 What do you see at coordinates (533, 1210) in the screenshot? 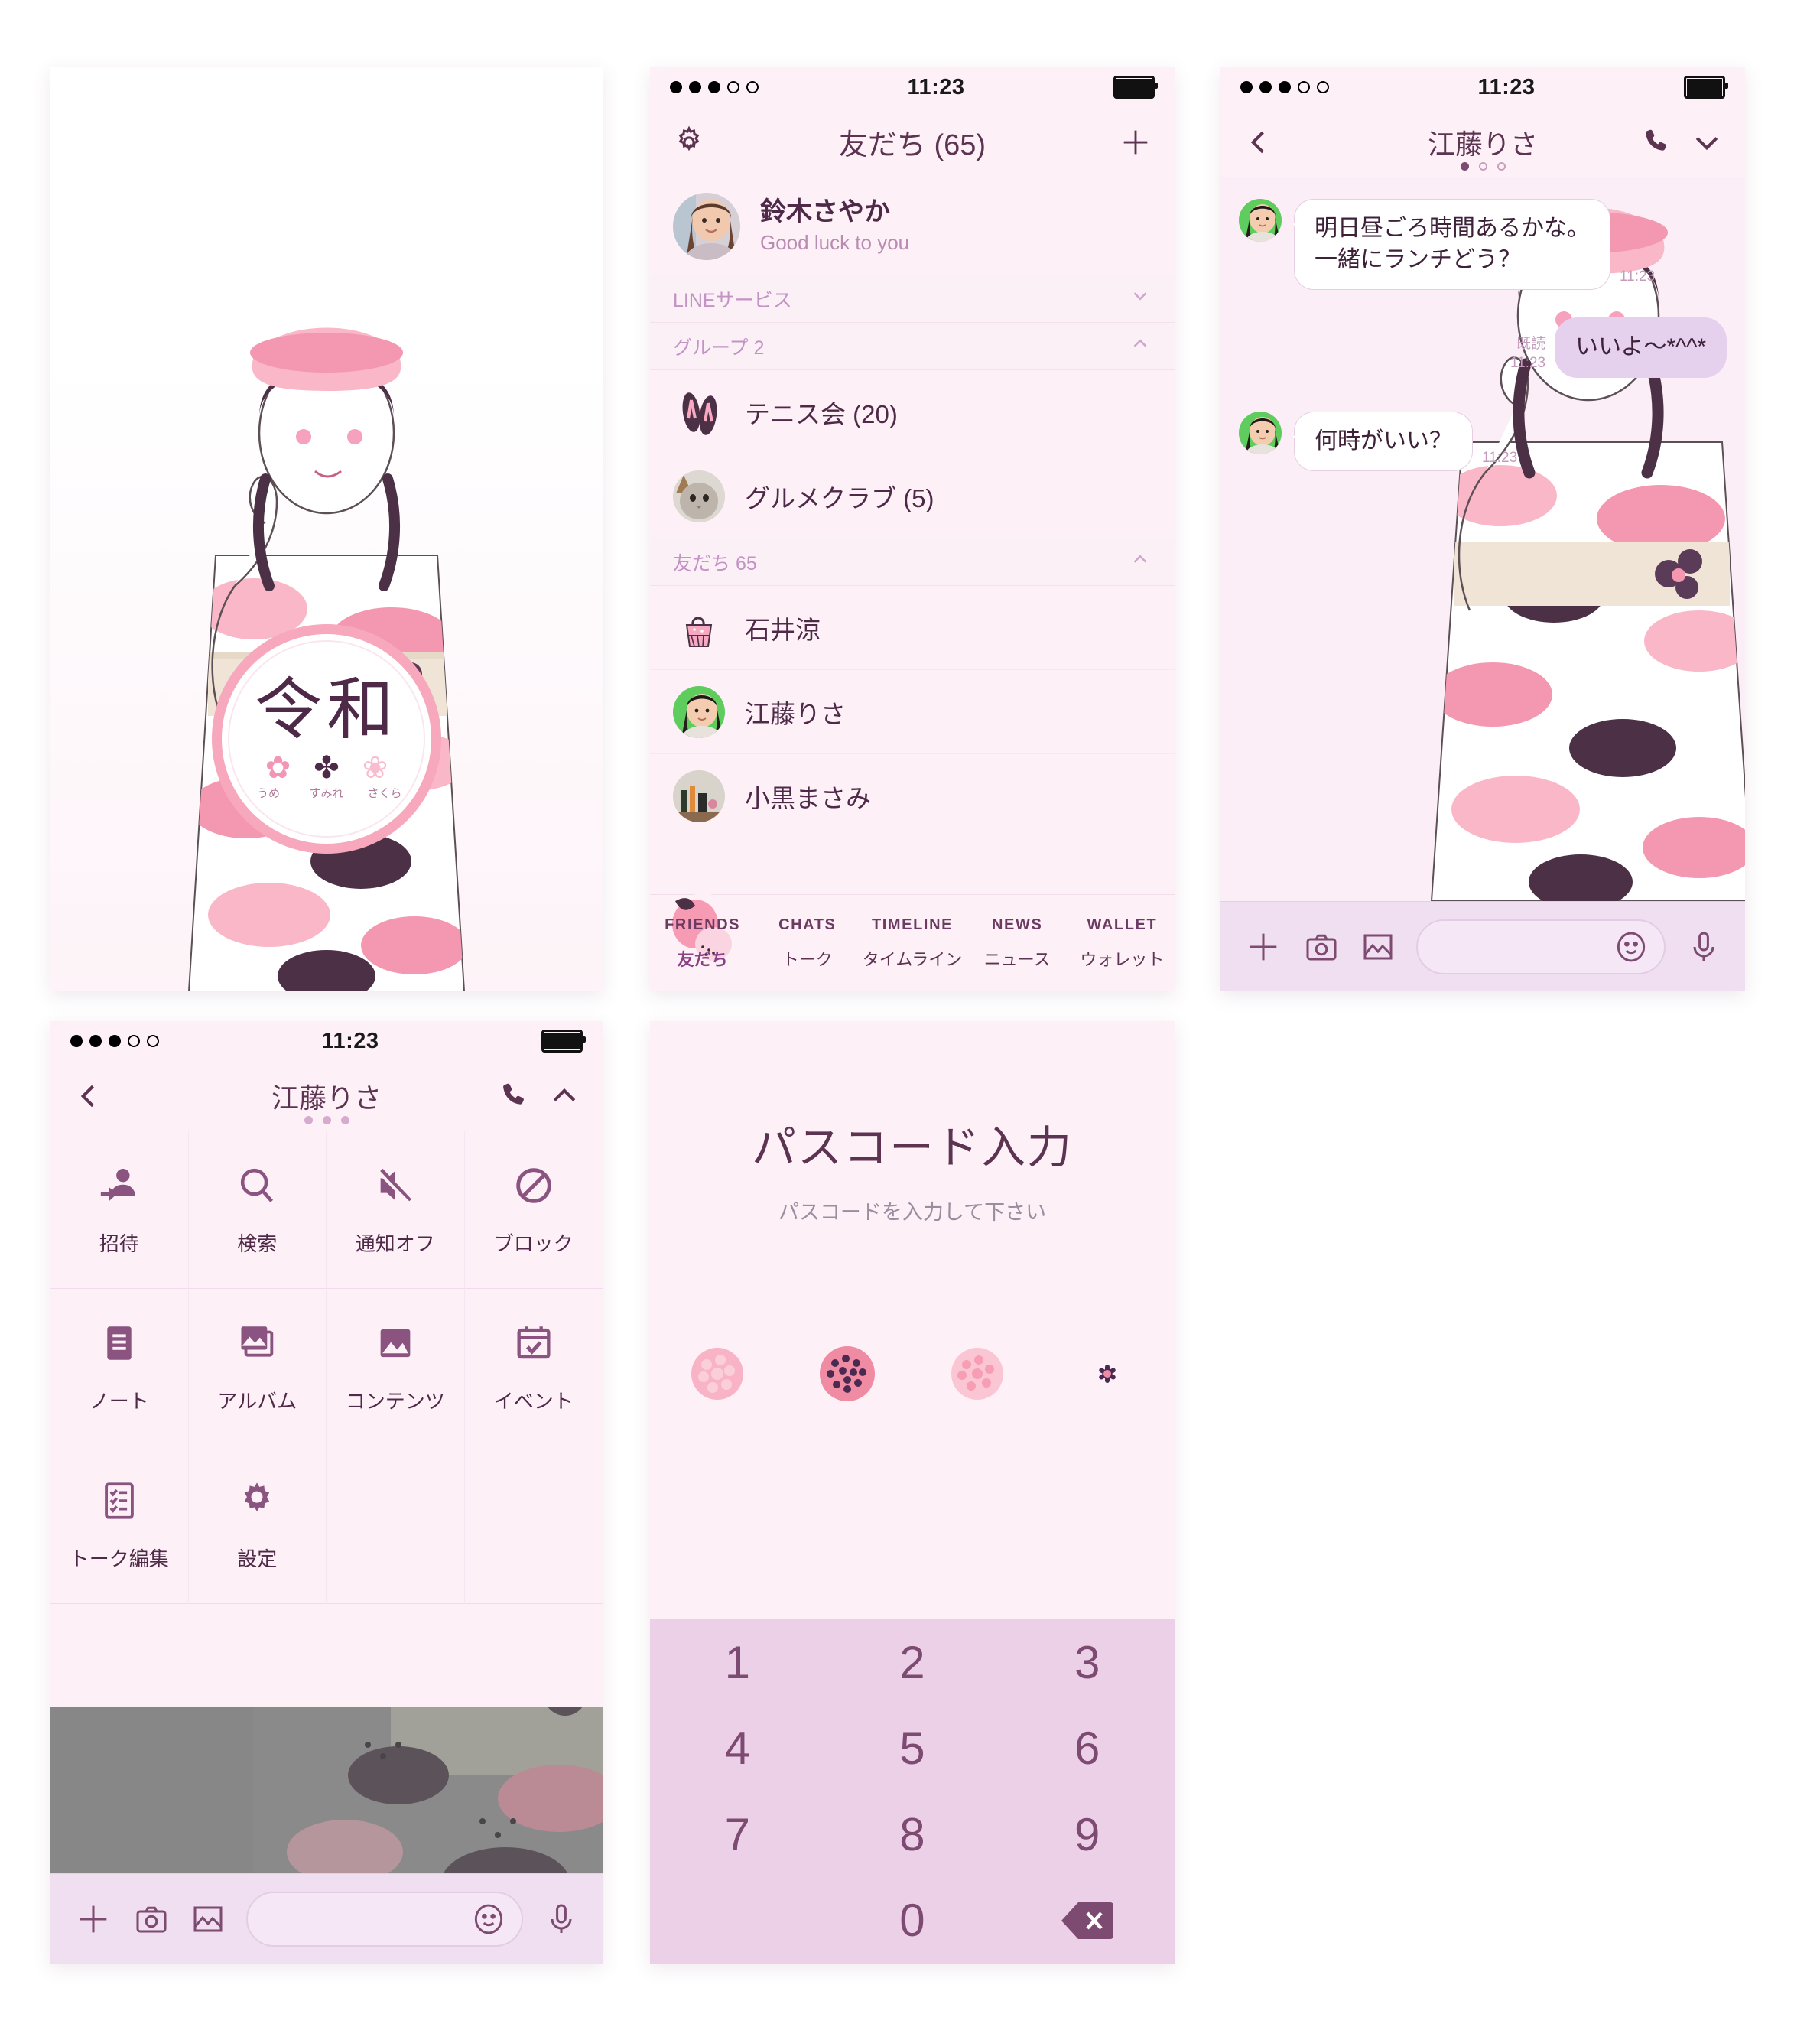
I see `menu-item-block: ブロック` at bounding box center [533, 1210].